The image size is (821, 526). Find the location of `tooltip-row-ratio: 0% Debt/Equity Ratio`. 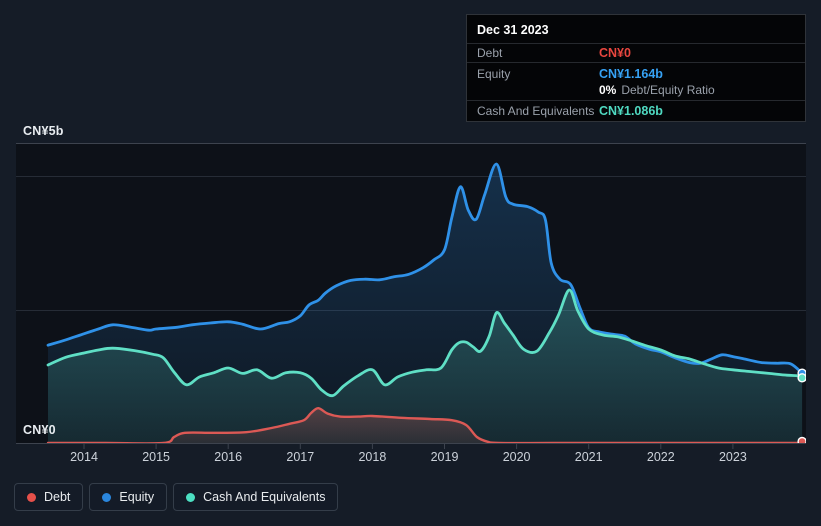

tooltip-row-ratio: 0% Debt/Equity Ratio is located at coordinates (636, 91).